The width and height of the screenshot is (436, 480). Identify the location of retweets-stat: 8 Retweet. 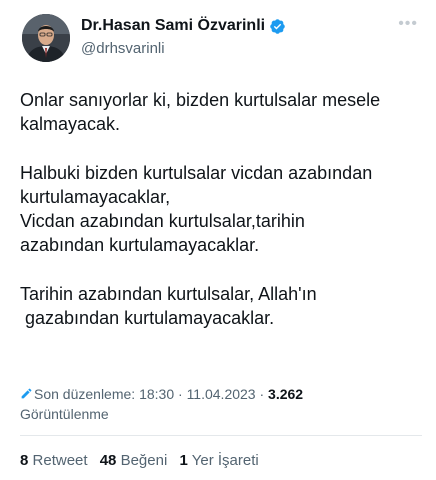
(54, 460).